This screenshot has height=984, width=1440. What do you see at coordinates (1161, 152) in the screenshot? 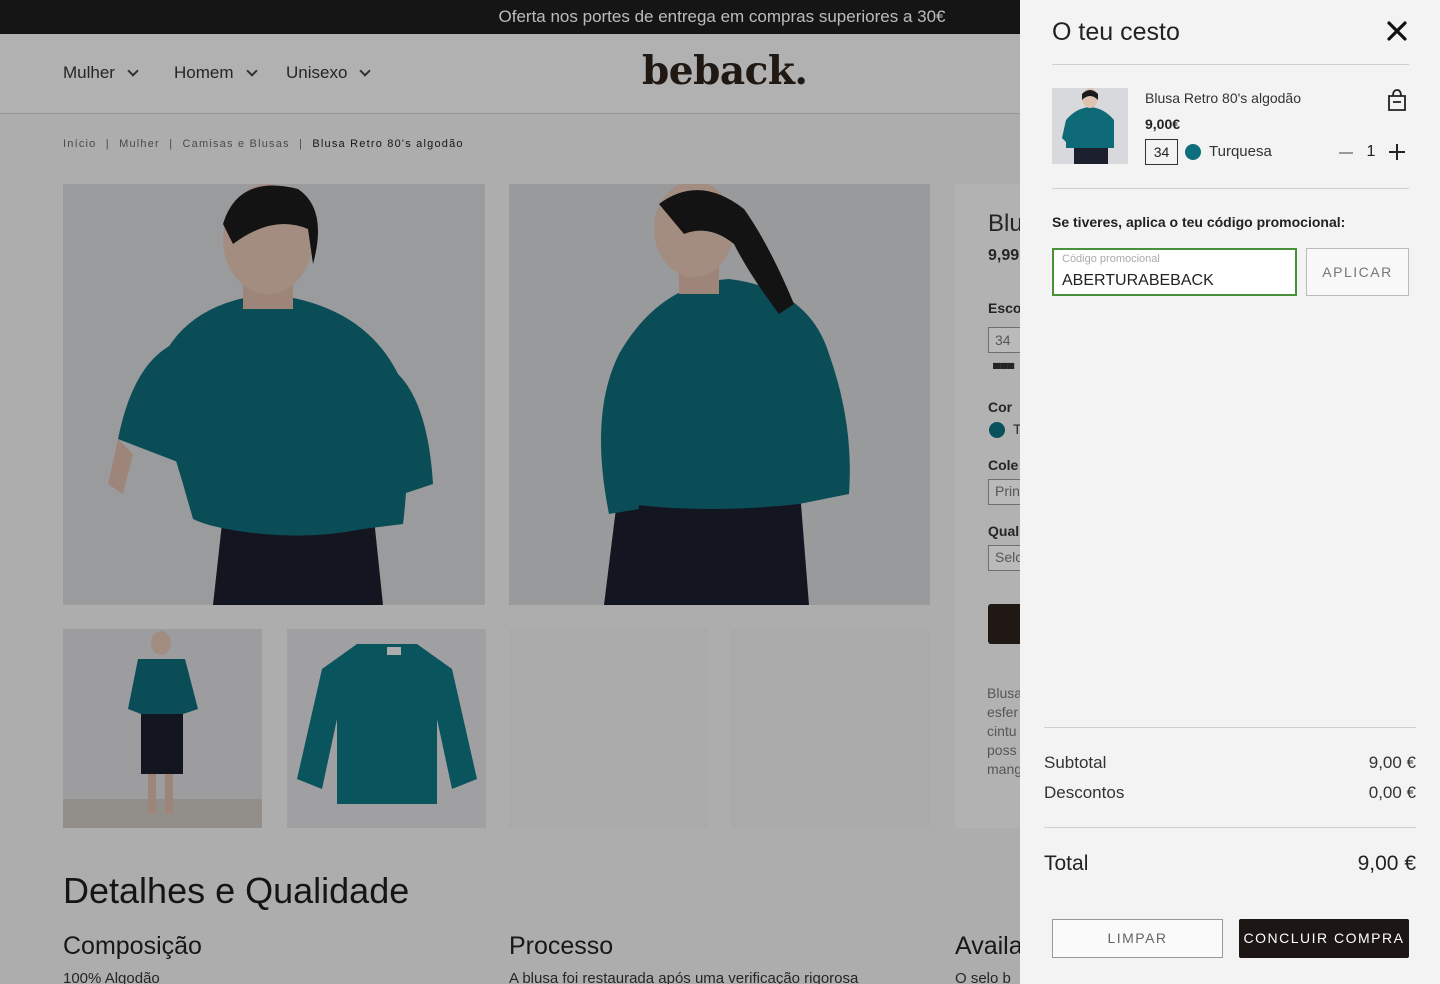
I see `cart-item-size: 34` at bounding box center [1161, 152].